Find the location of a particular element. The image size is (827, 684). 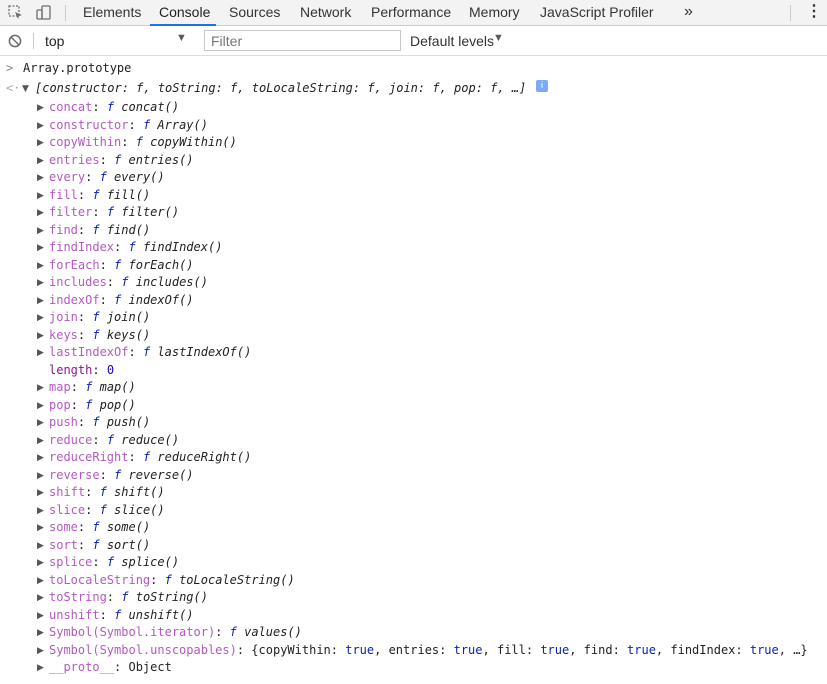

log-levels-selector: Default levels is located at coordinates (452, 41).